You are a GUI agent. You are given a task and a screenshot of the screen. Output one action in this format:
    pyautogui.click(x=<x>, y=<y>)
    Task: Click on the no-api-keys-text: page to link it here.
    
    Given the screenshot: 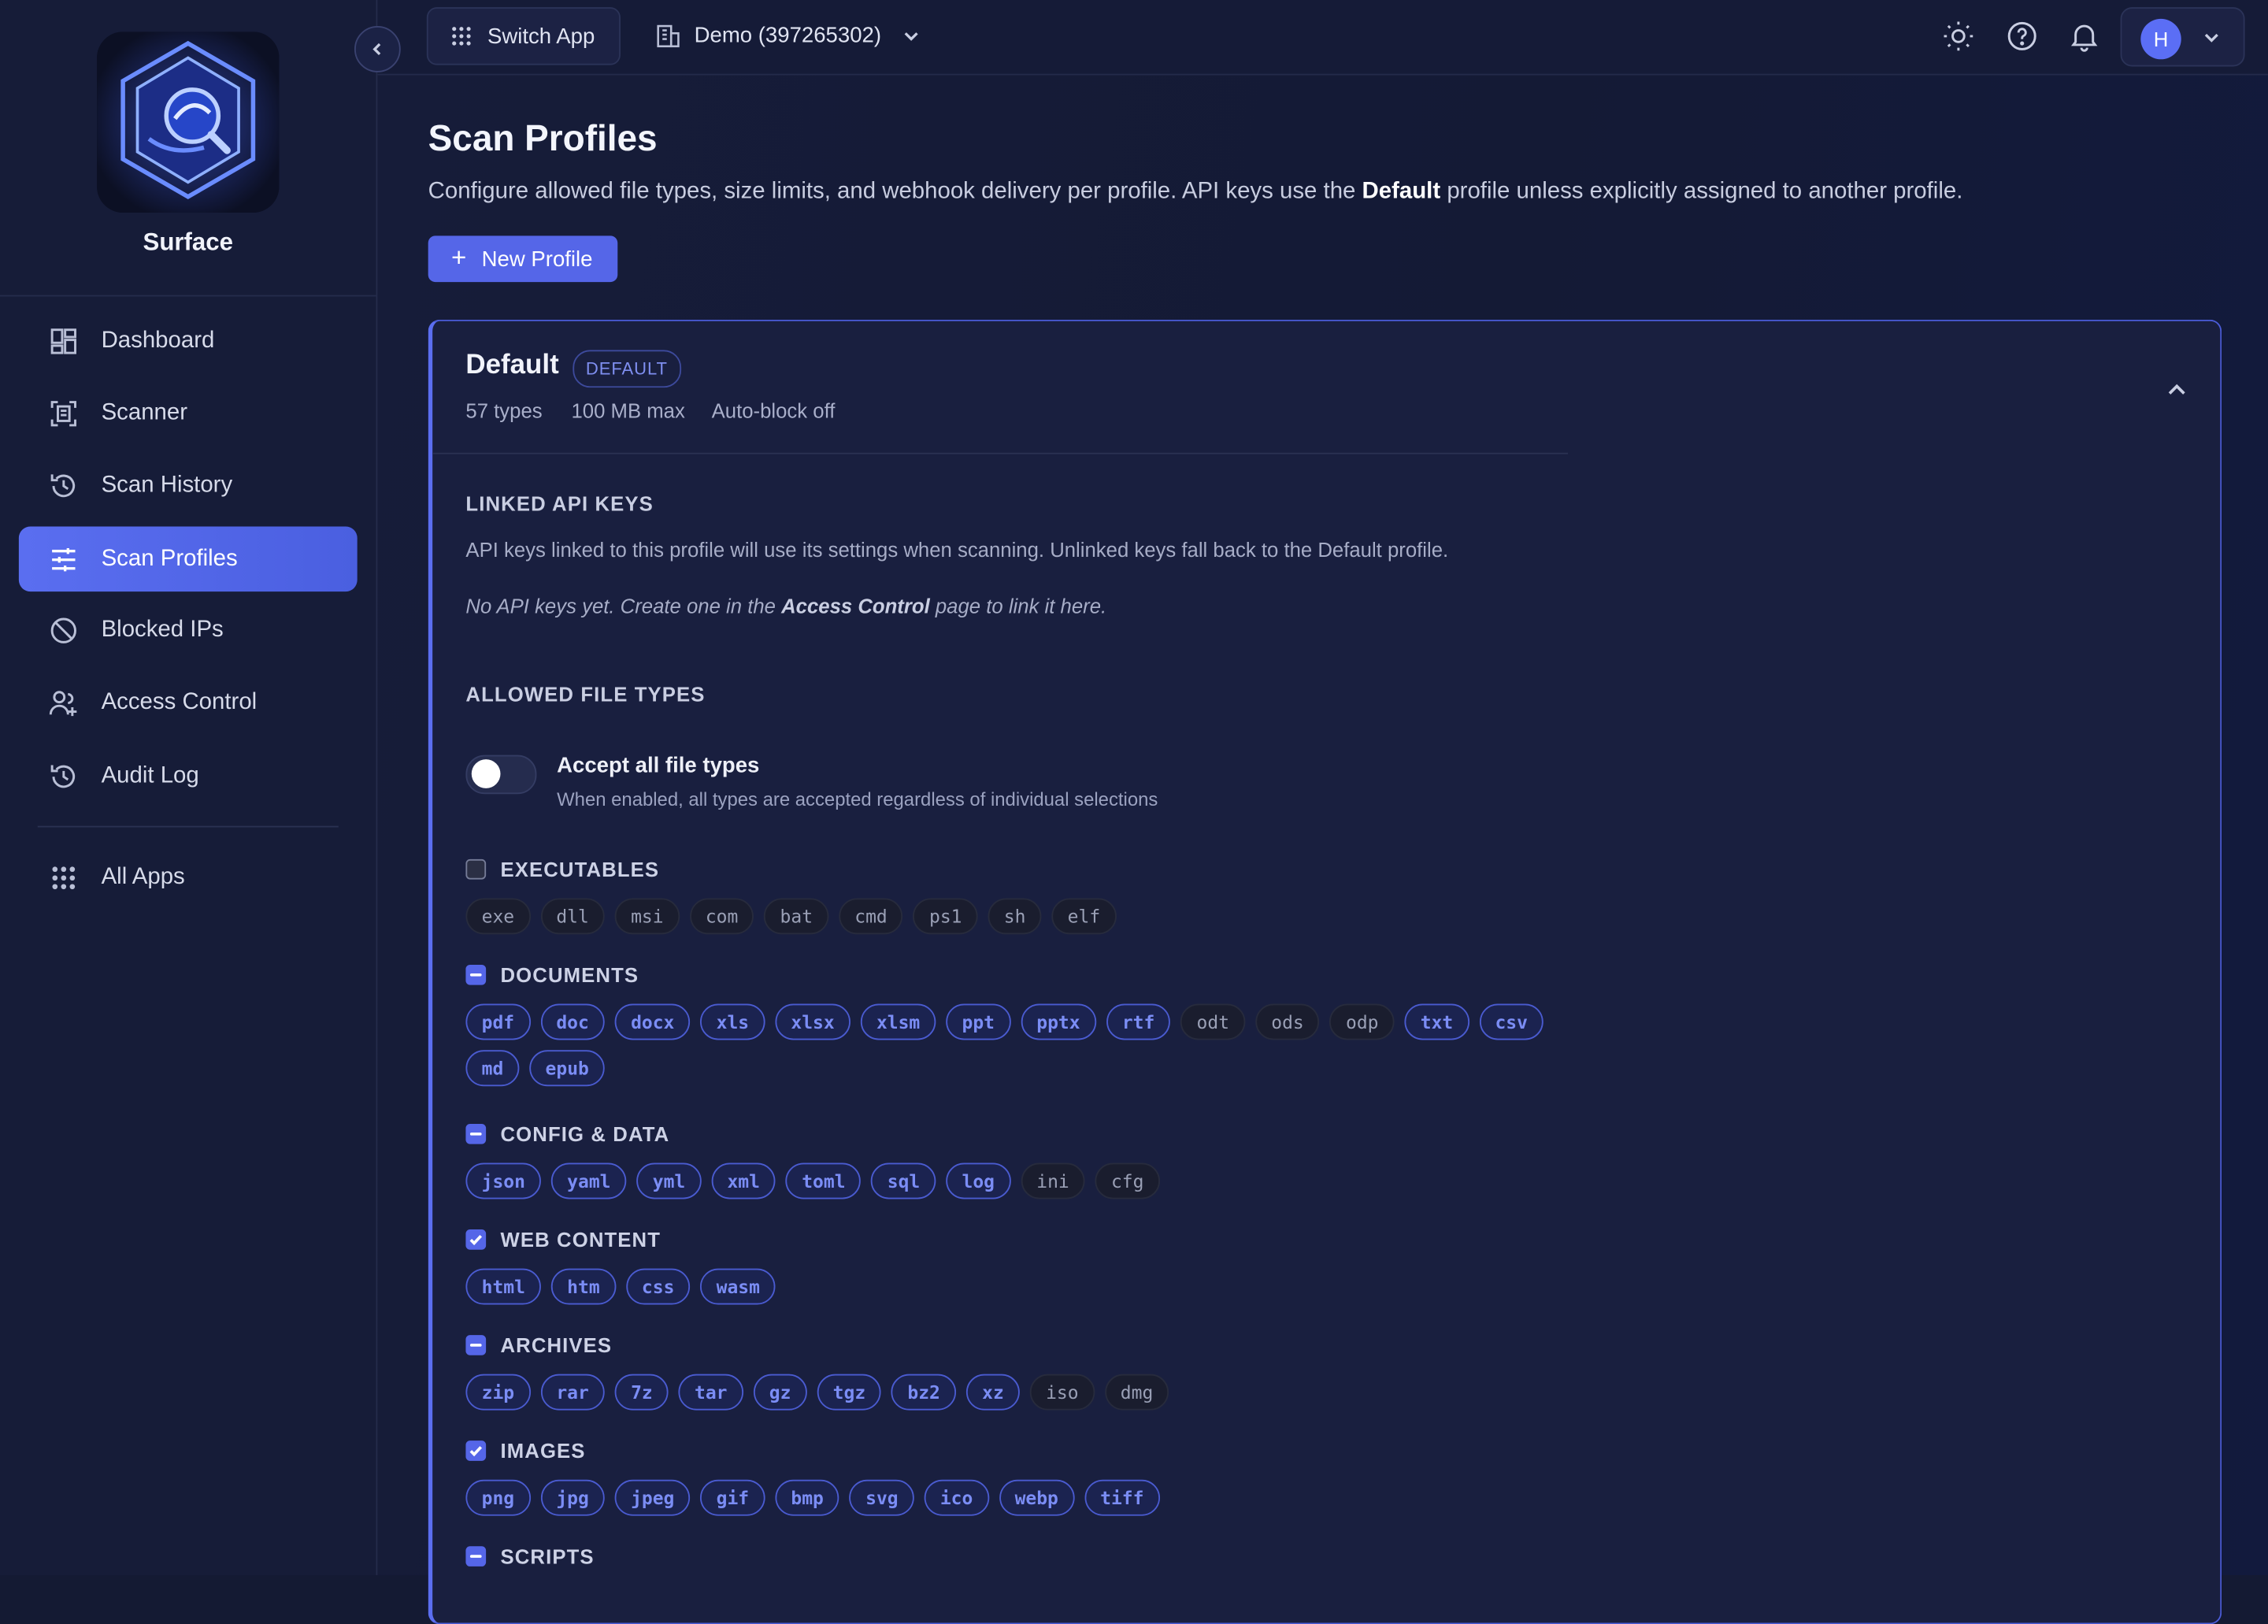 What is the action you would take?
    pyautogui.click(x=1018, y=606)
    